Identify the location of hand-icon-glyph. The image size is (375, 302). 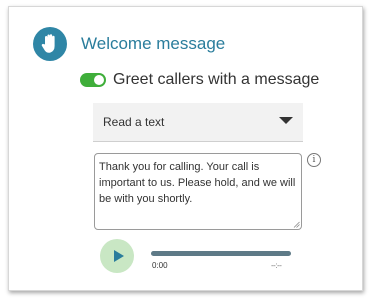
(48, 43).